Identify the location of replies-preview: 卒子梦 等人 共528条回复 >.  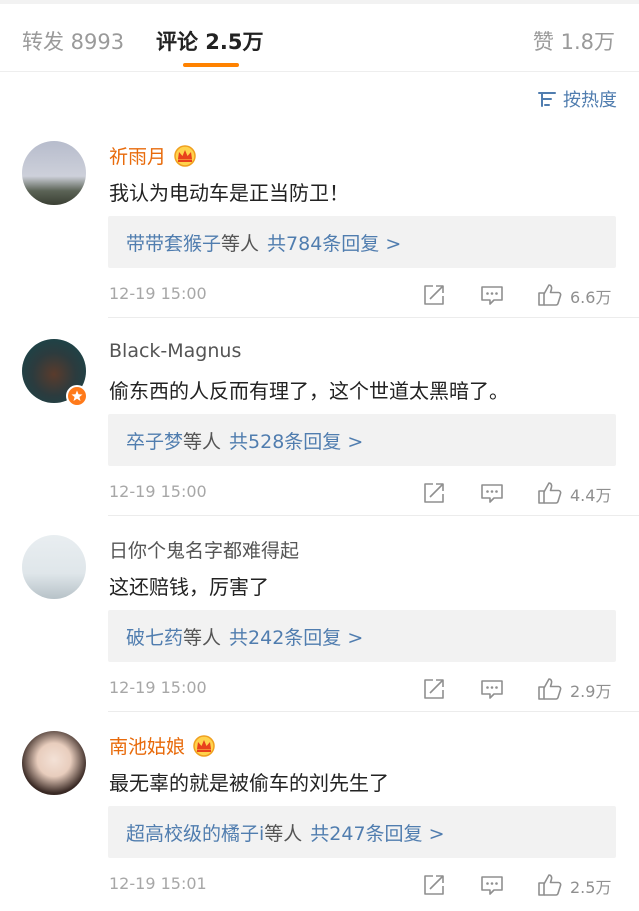
(362, 440).